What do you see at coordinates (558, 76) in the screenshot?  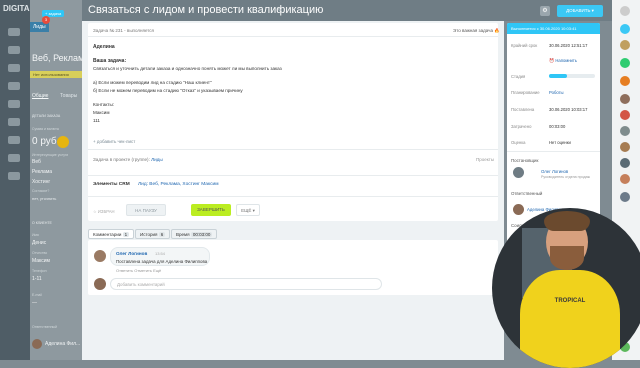 I see `stage-progress-fill` at bounding box center [558, 76].